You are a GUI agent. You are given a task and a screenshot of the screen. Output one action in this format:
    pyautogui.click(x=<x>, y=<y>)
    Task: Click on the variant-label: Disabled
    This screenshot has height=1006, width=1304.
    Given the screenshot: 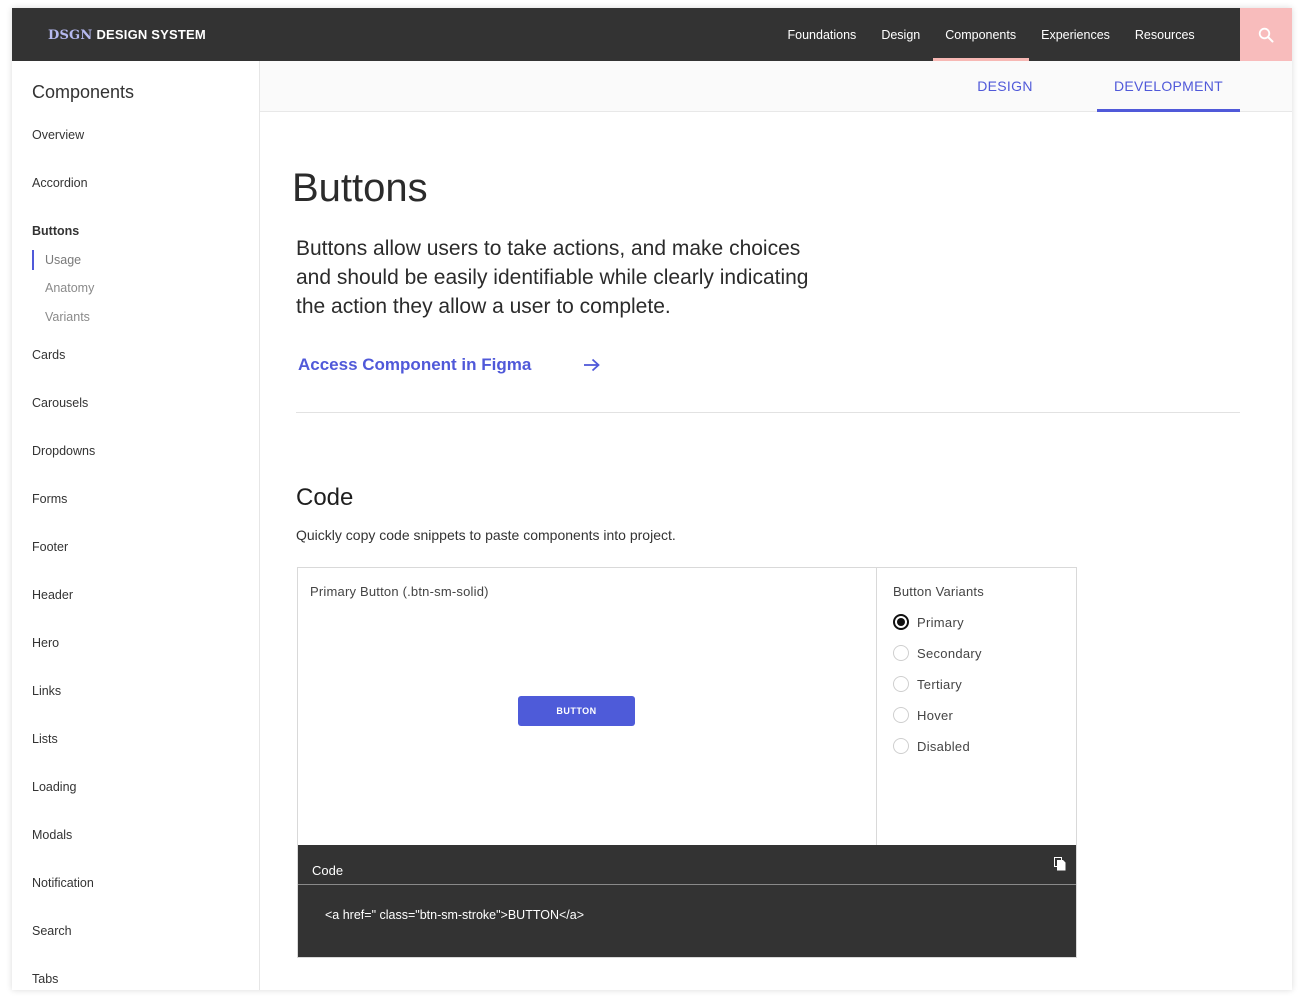 What is the action you would take?
    pyautogui.click(x=943, y=746)
    